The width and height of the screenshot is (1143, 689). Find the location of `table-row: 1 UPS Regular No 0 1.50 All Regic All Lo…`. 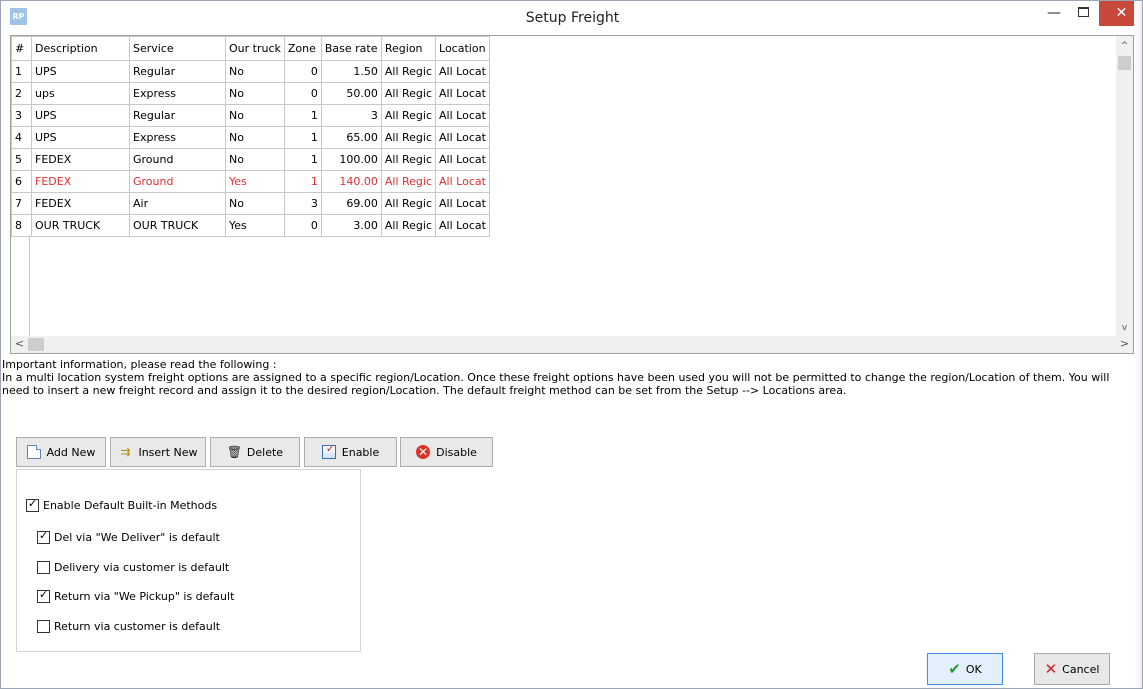

table-row: 1 UPS Regular No 0 1.50 All Regic All Lo… is located at coordinates (250, 71).